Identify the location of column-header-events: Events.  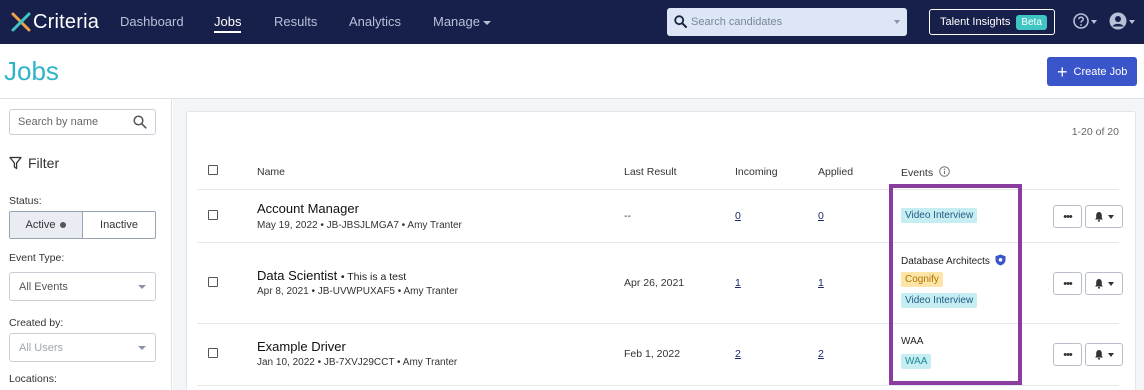
(925, 172).